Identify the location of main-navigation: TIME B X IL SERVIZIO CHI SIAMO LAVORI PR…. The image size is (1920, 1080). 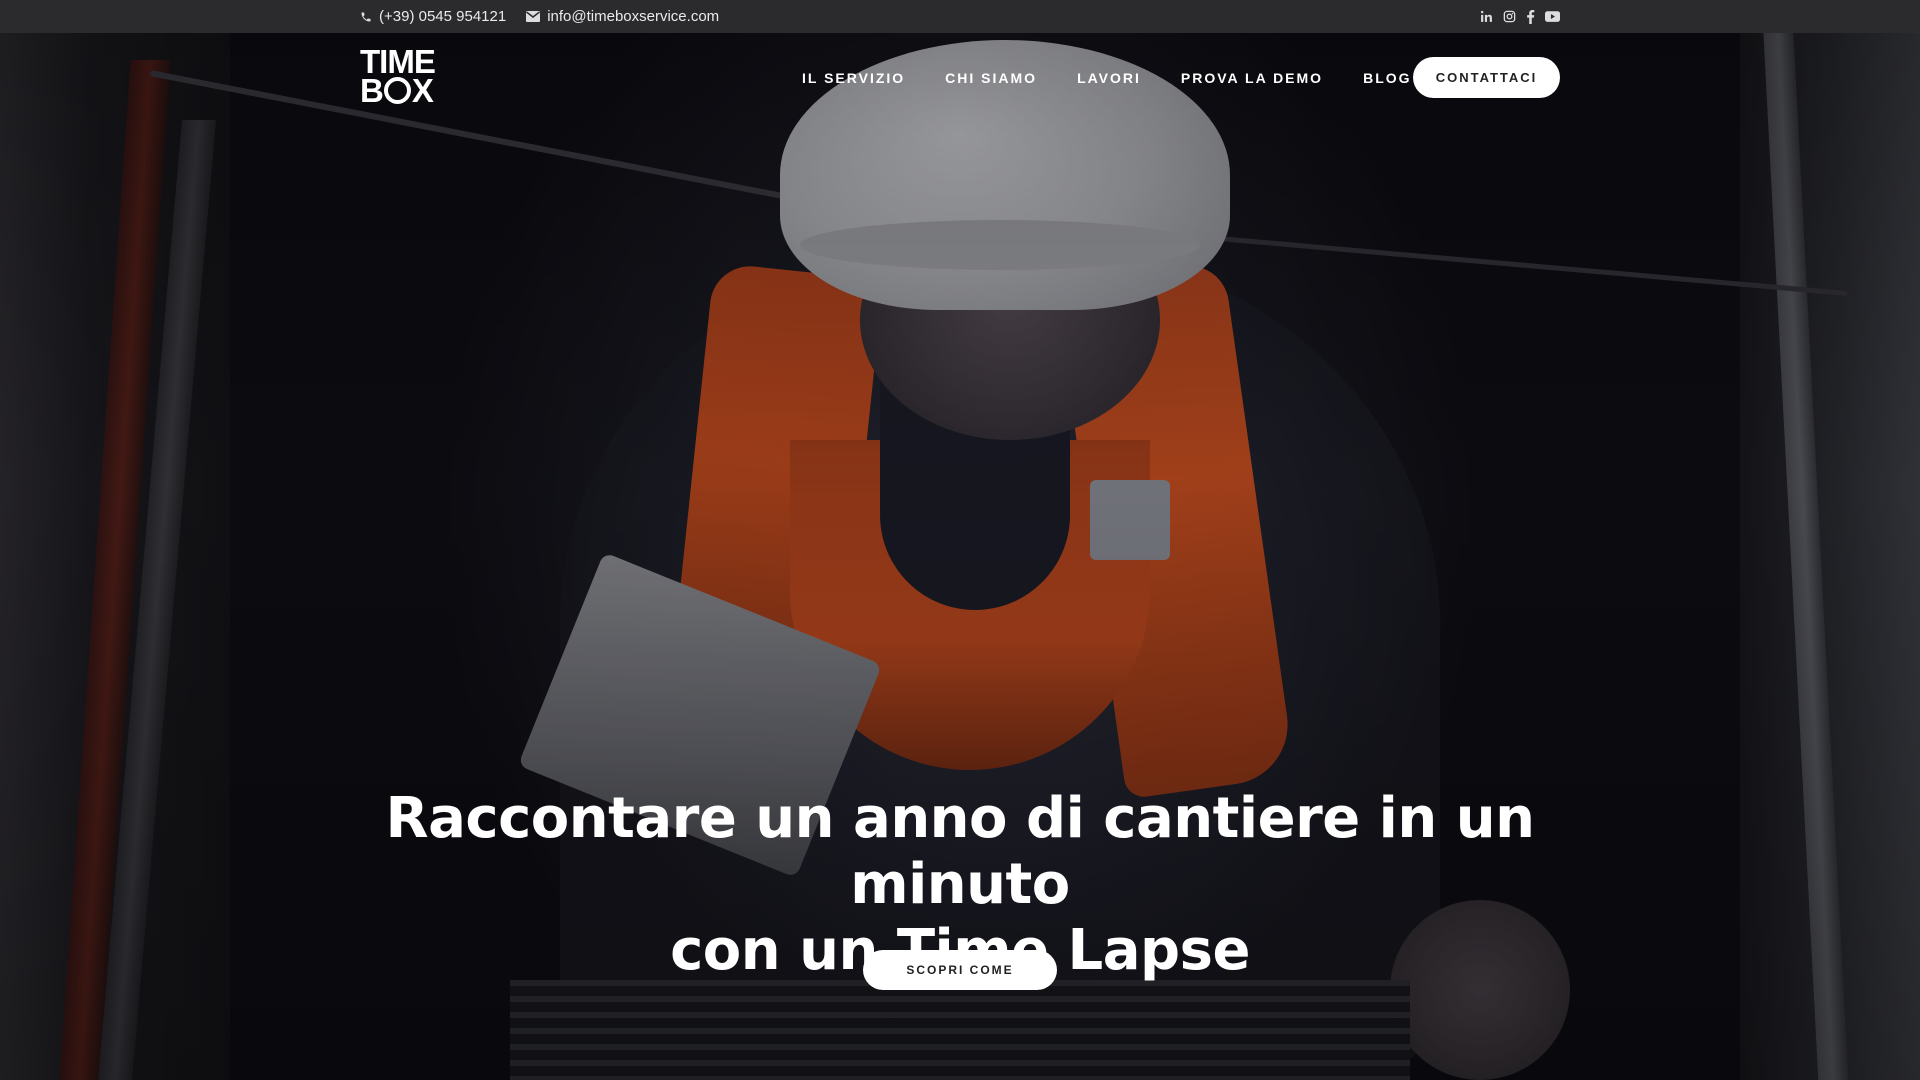
(960, 78).